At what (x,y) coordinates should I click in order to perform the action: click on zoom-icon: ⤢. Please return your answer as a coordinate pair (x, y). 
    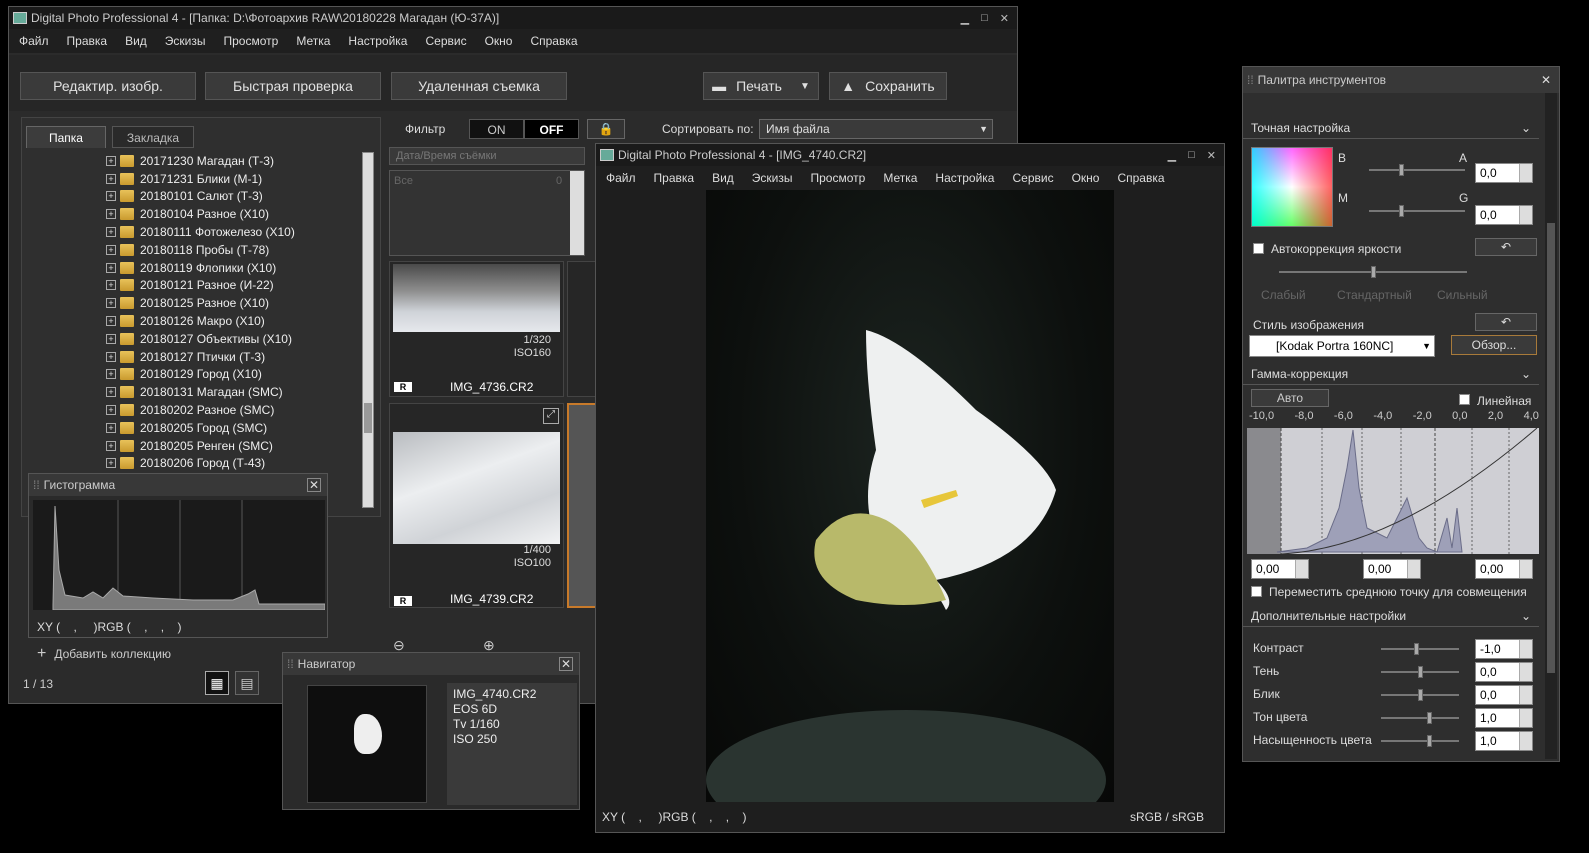
    Looking at the image, I should click on (551, 416).